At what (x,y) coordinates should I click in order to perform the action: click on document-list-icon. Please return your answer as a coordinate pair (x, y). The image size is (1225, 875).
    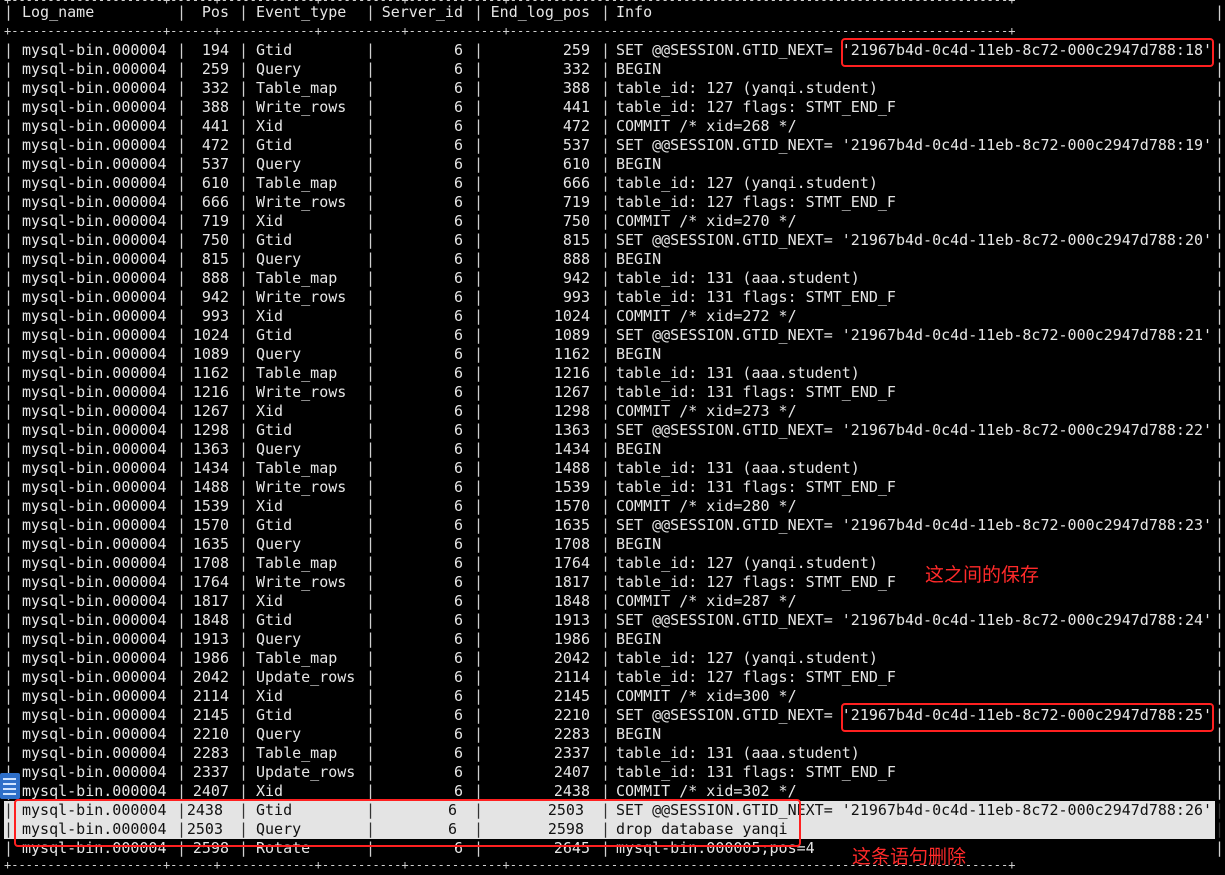
    Looking at the image, I should click on (10, 786).